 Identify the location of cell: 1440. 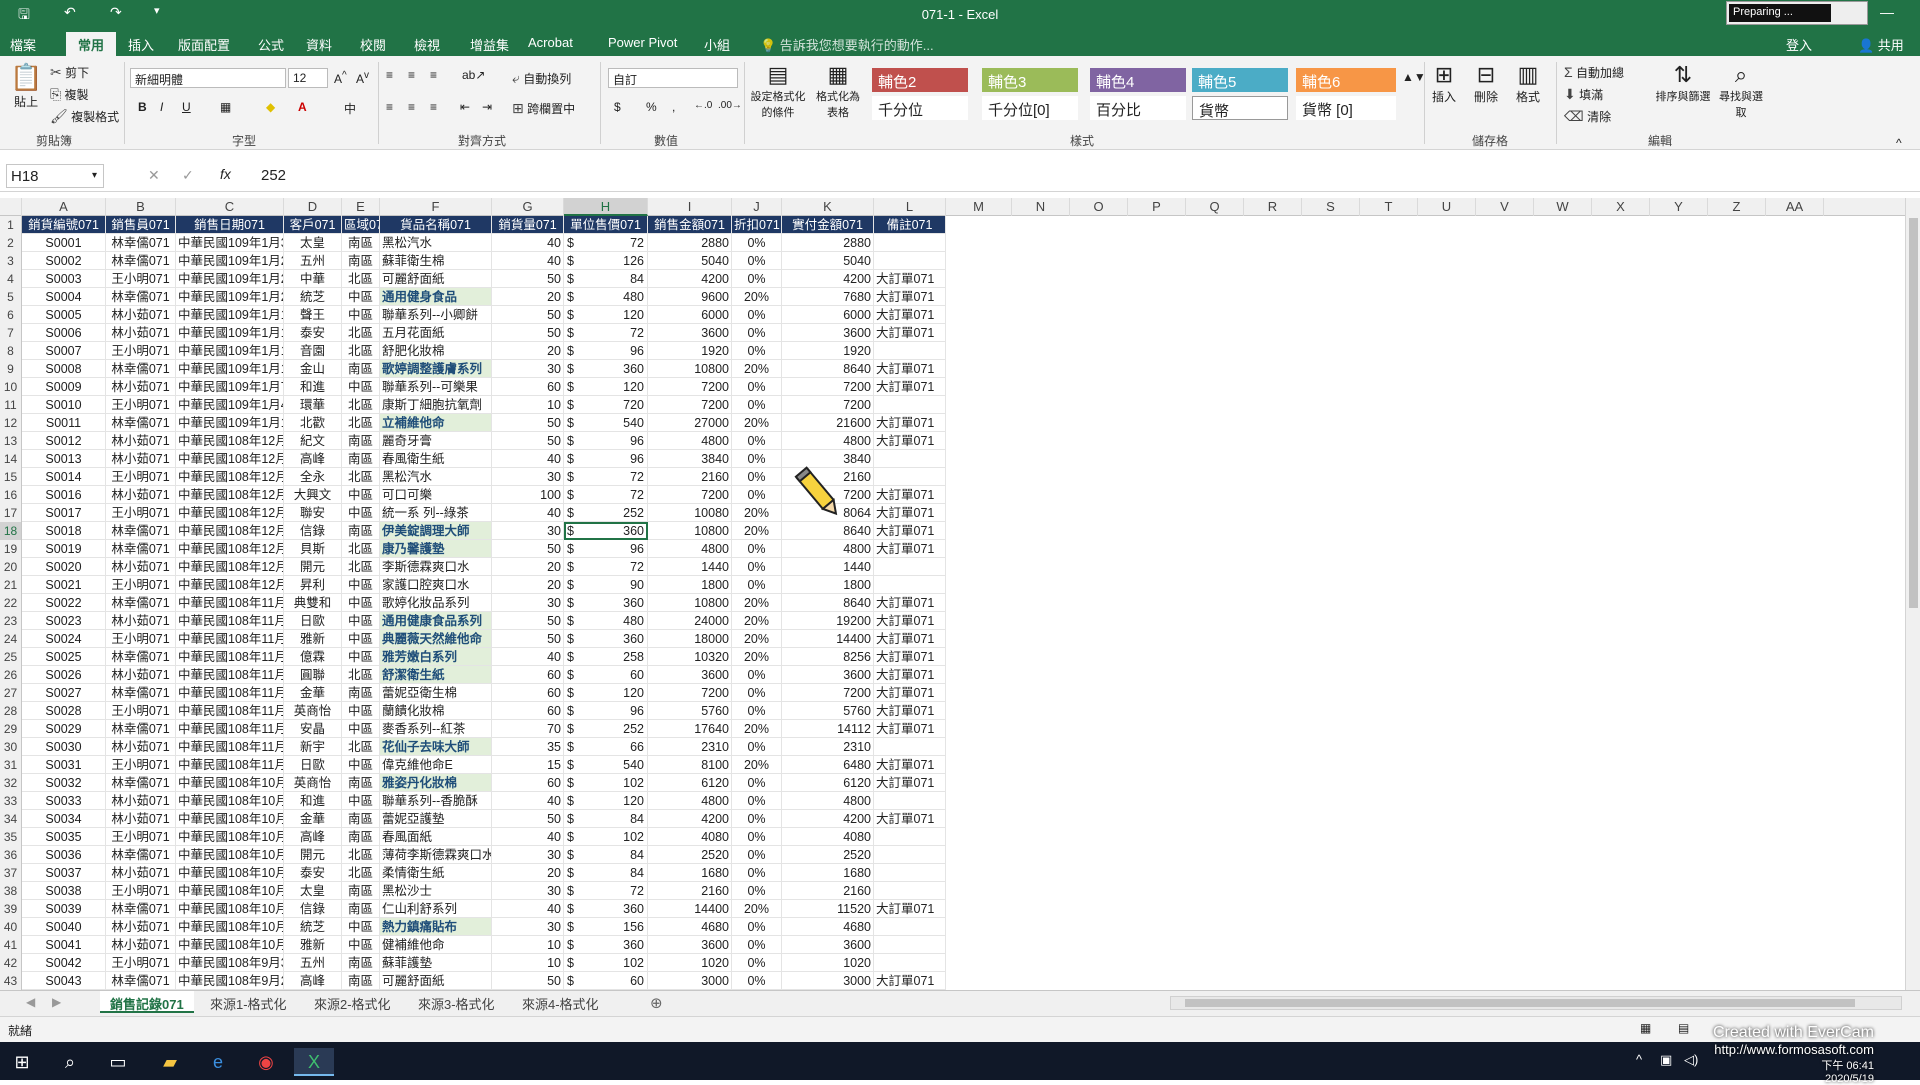
(690, 567).